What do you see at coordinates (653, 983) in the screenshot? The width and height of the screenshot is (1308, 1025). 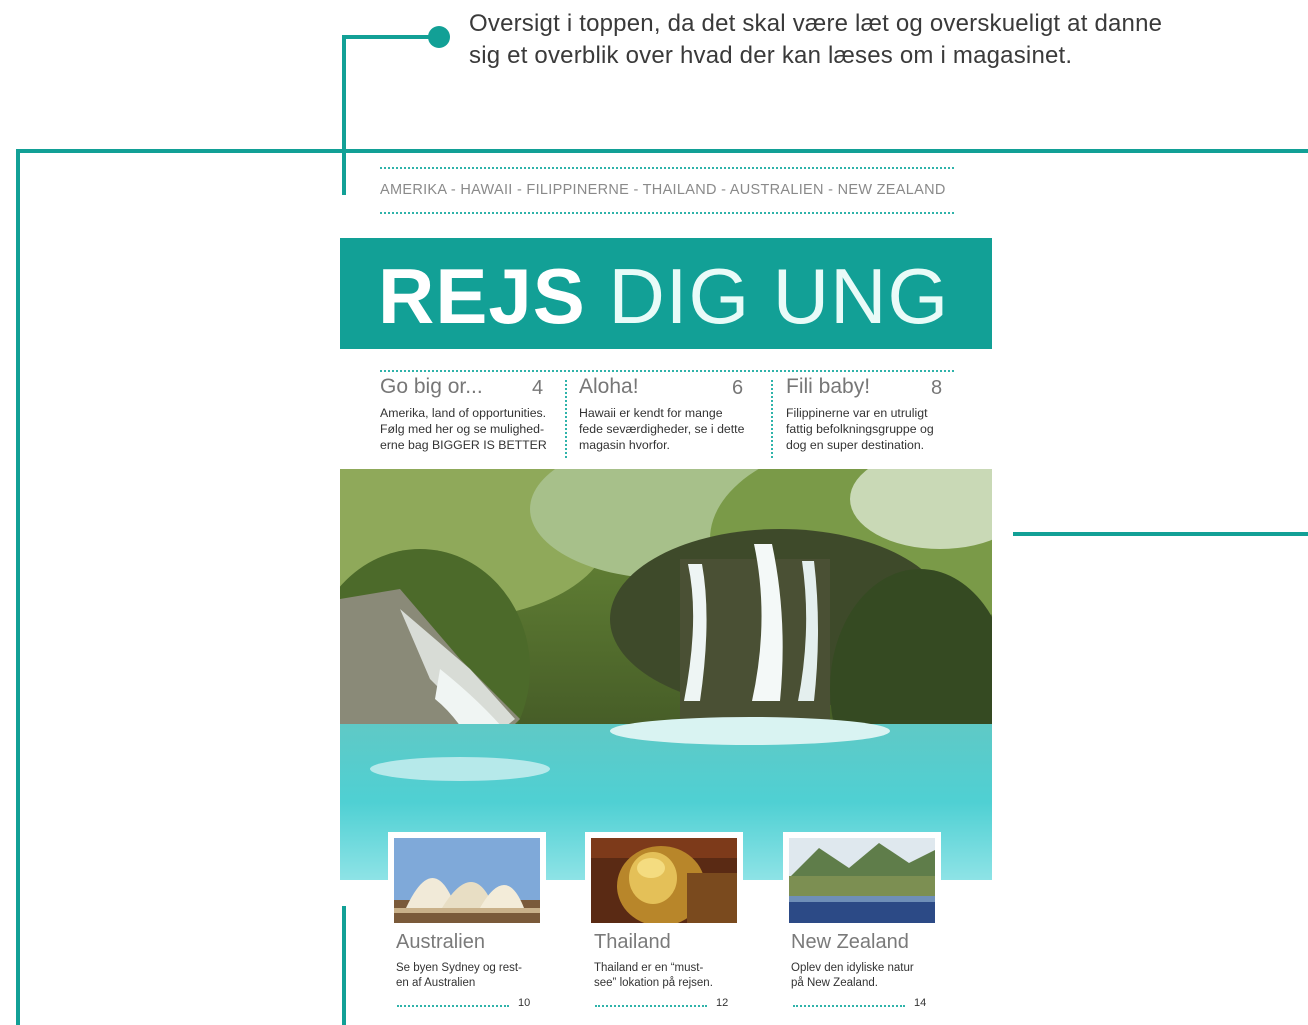 I see `card-text-line: see” lokation på rejsen.` at bounding box center [653, 983].